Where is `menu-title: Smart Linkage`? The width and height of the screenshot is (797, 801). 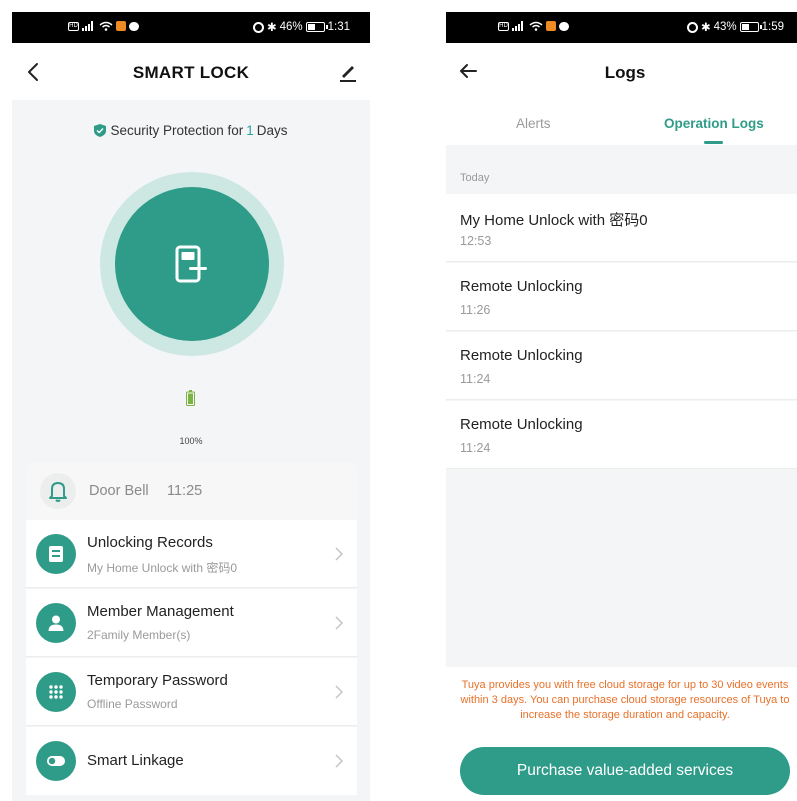
menu-title: Smart Linkage is located at coordinates (135, 760).